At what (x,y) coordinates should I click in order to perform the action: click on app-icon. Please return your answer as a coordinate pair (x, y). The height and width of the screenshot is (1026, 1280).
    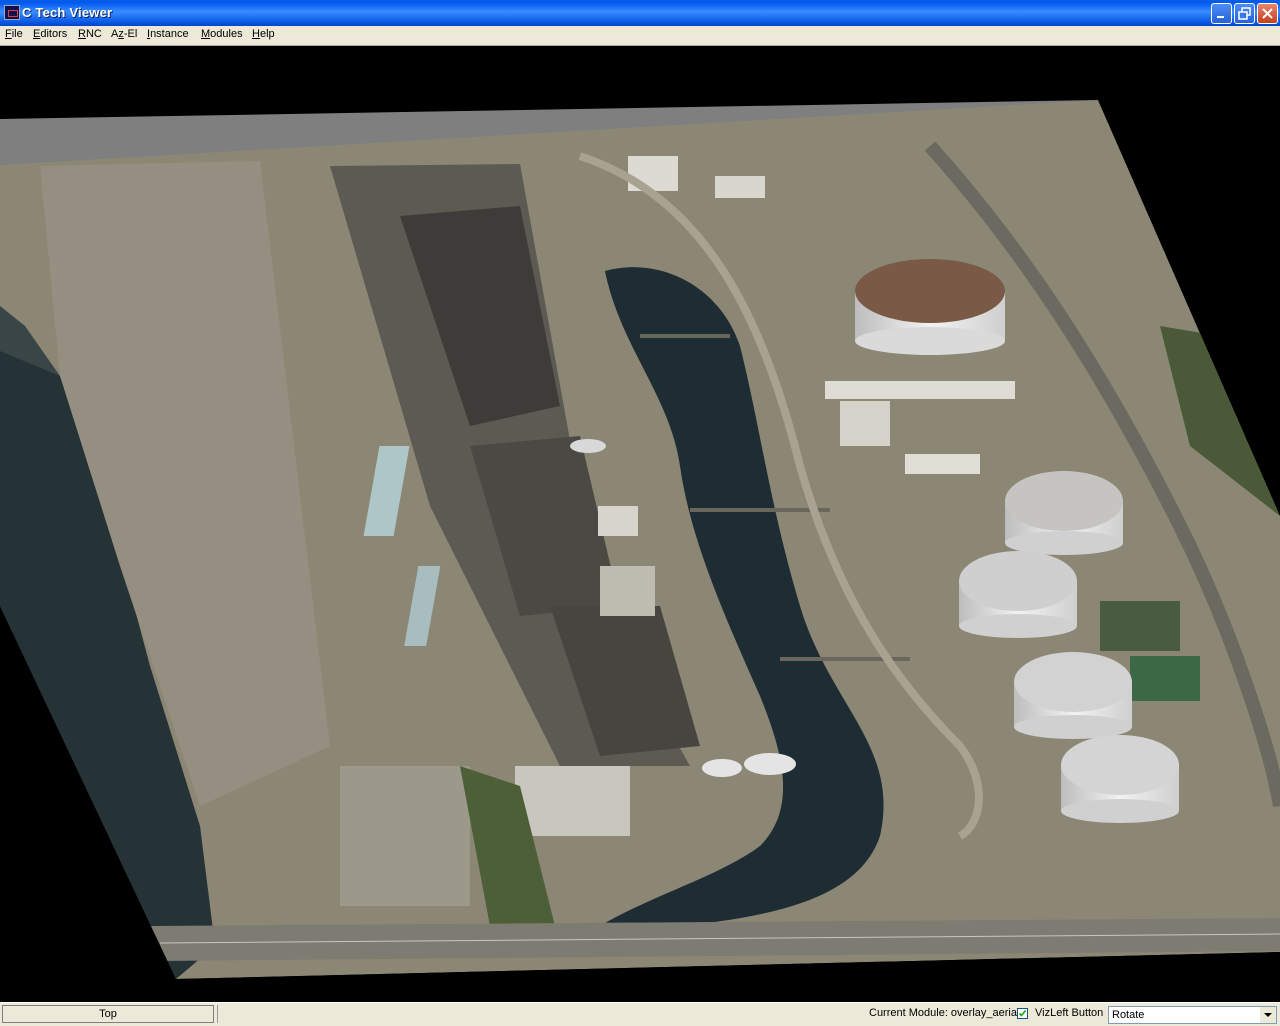
    Looking at the image, I should click on (12, 12).